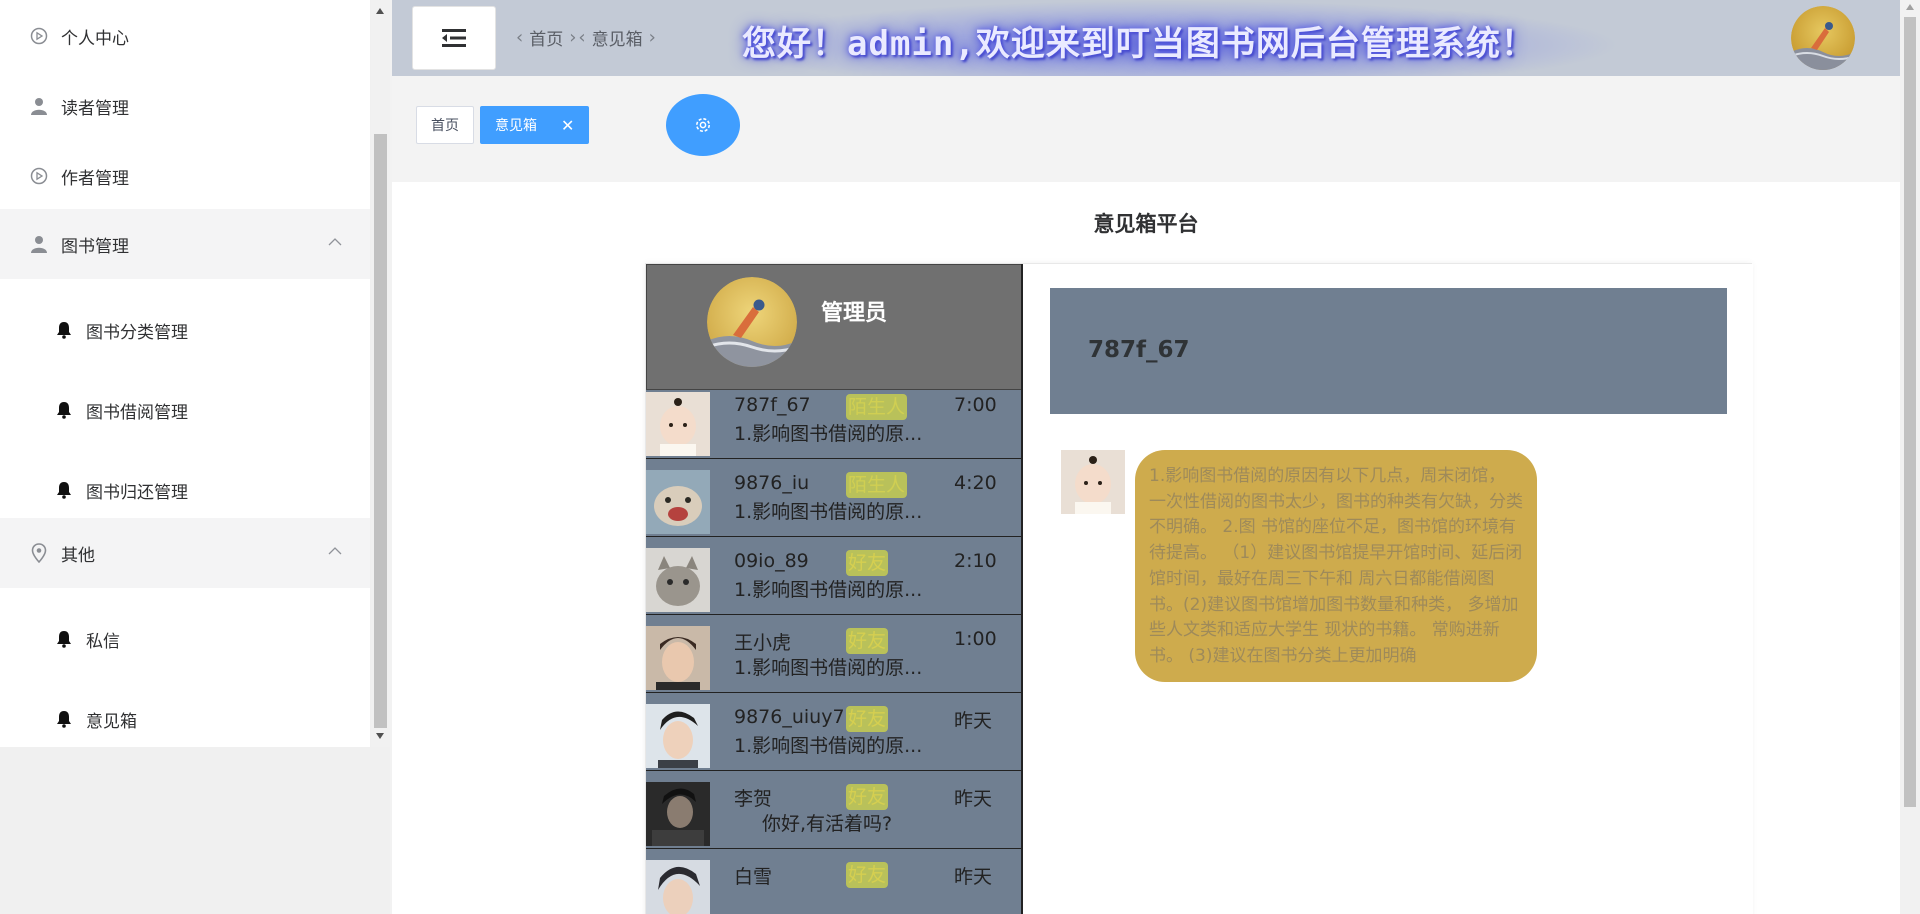  Describe the element at coordinates (185, 244) in the screenshot. I see `sidebar-item-book-management: 图书管理` at that location.